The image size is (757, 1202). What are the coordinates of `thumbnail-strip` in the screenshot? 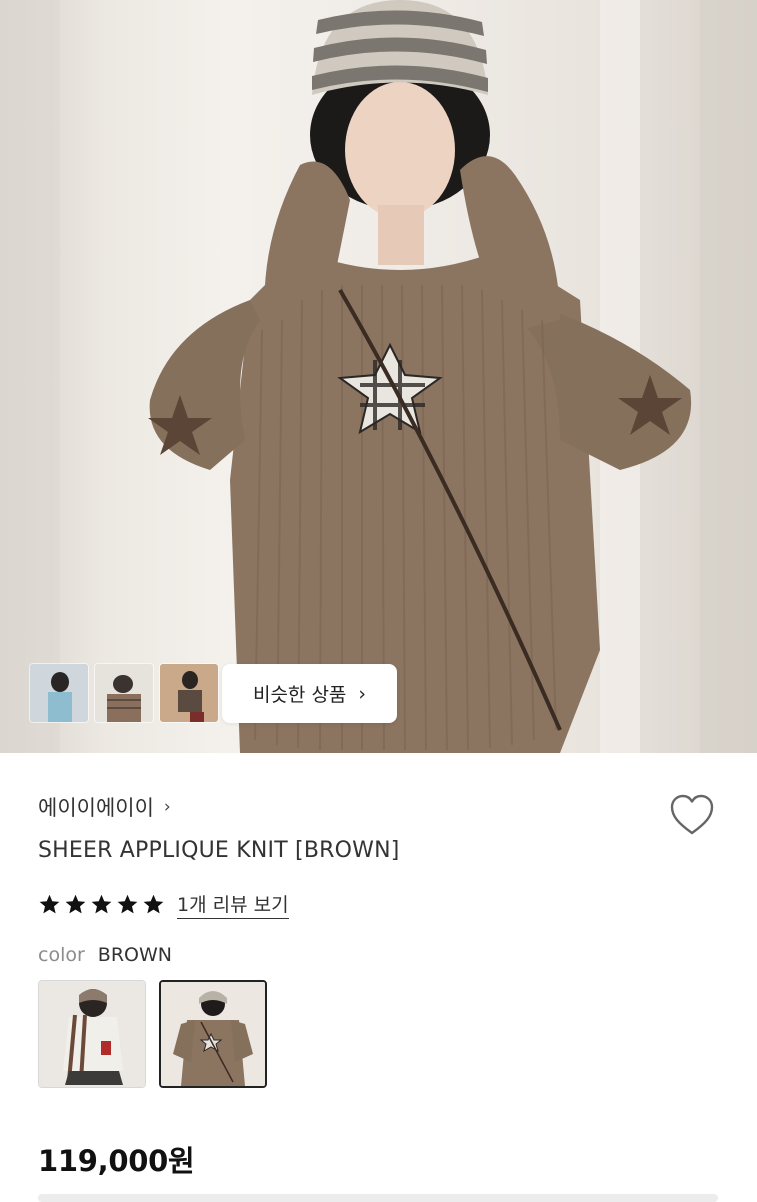 It's located at (124, 693).